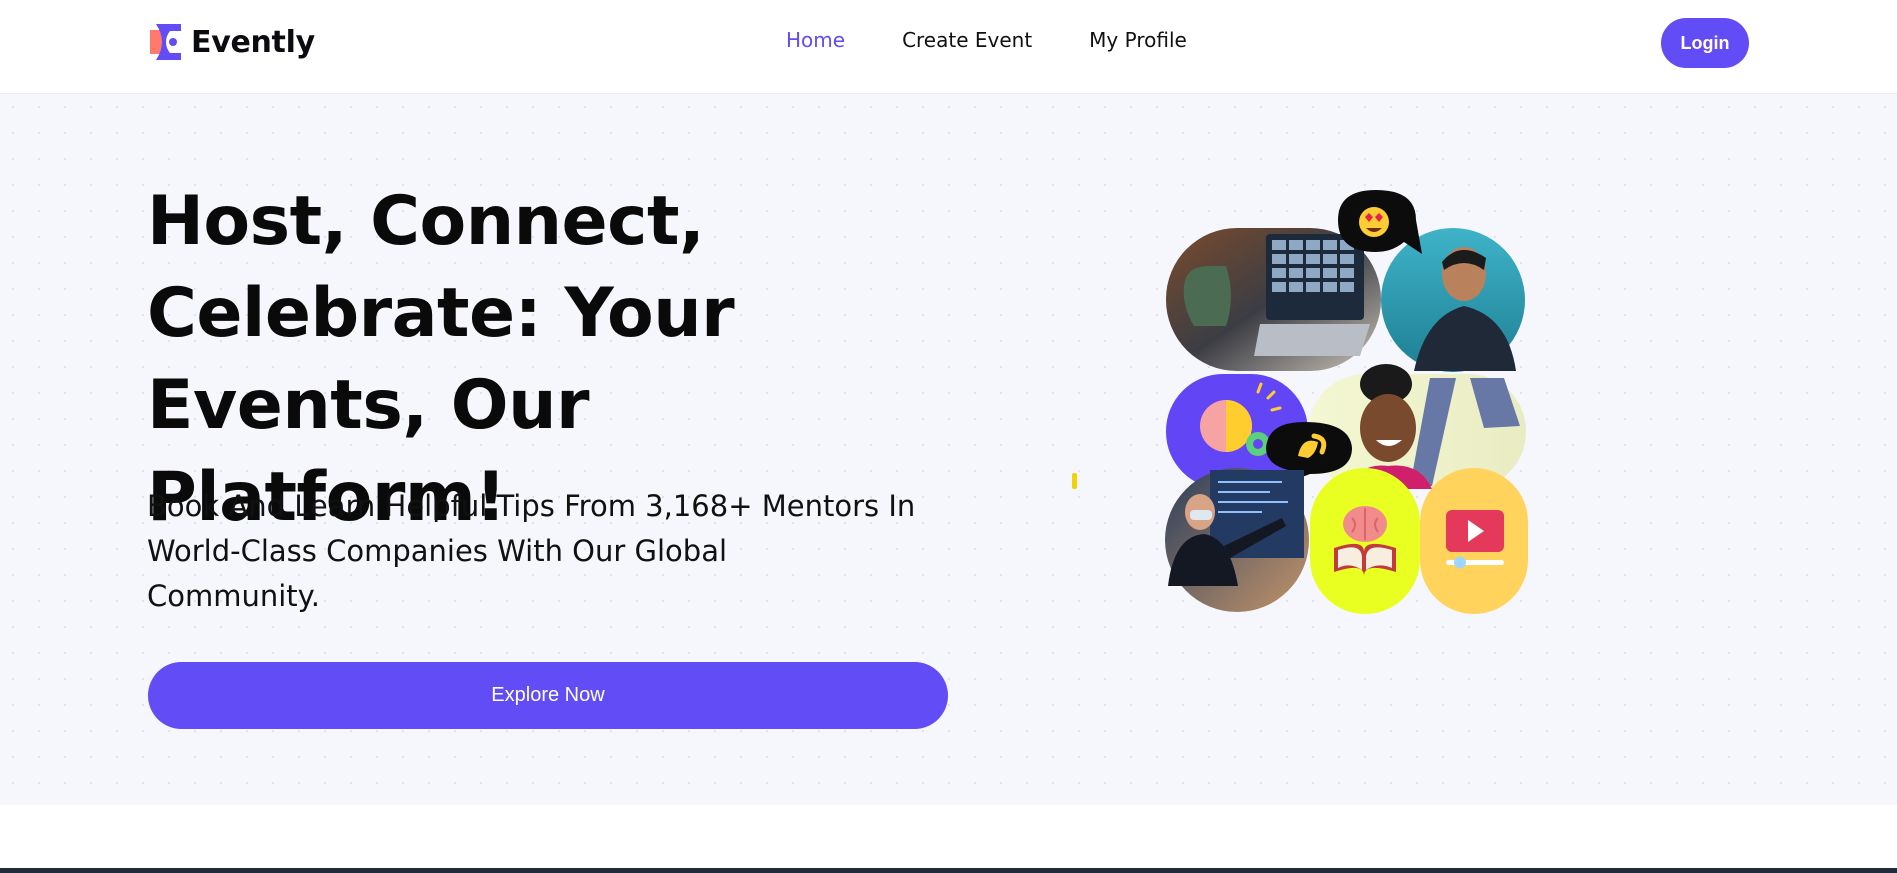 The width and height of the screenshot is (1897, 873). I want to click on brand-logo: Evently, so click(231, 42).